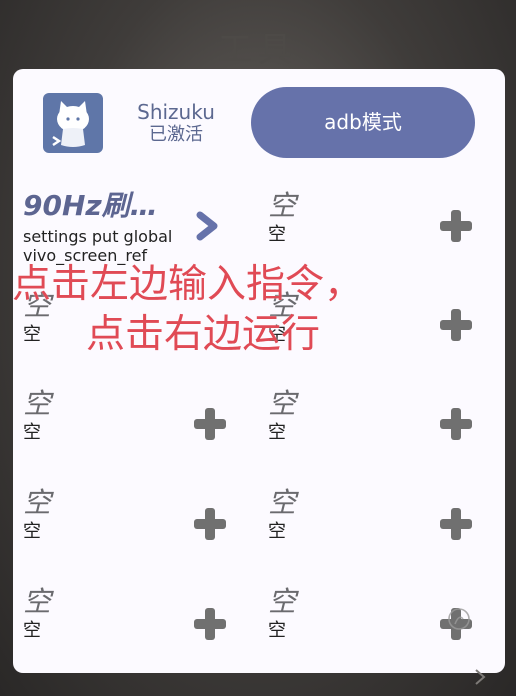 The image size is (516, 696). Describe the element at coordinates (188, 284) in the screenshot. I see `instruction-overlay-line1: 点击左边输入指令，` at that location.